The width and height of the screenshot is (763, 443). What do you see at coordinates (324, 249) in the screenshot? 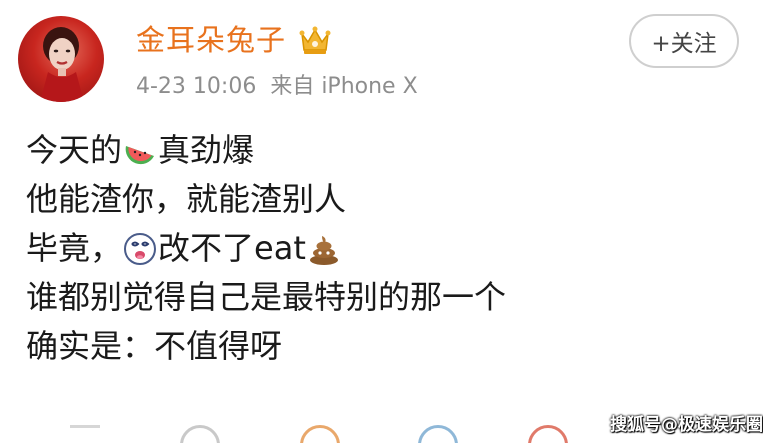
I see `poop-emoji` at bounding box center [324, 249].